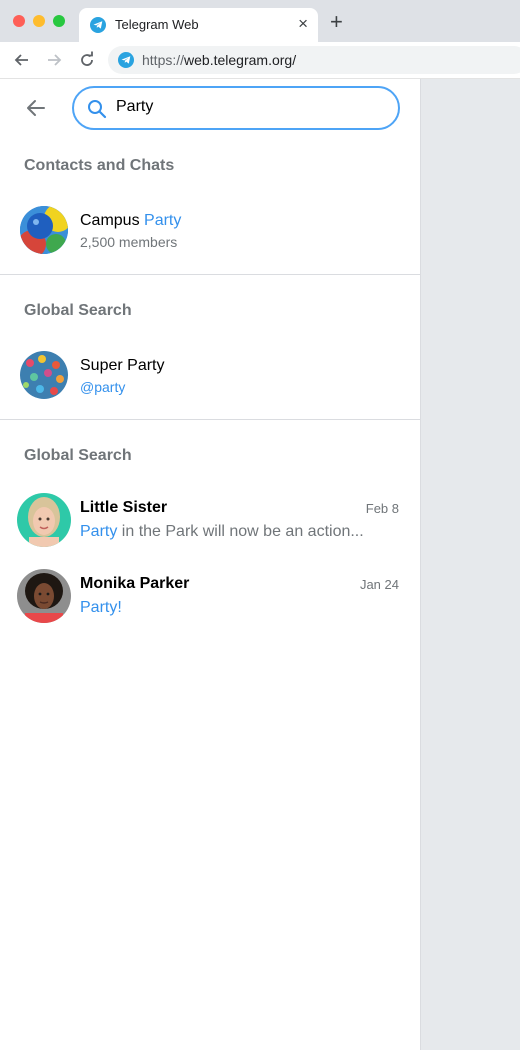 Image resolution: width=520 pixels, height=1050 pixels. What do you see at coordinates (246, 107) in the screenshot?
I see `search-input` at bounding box center [246, 107].